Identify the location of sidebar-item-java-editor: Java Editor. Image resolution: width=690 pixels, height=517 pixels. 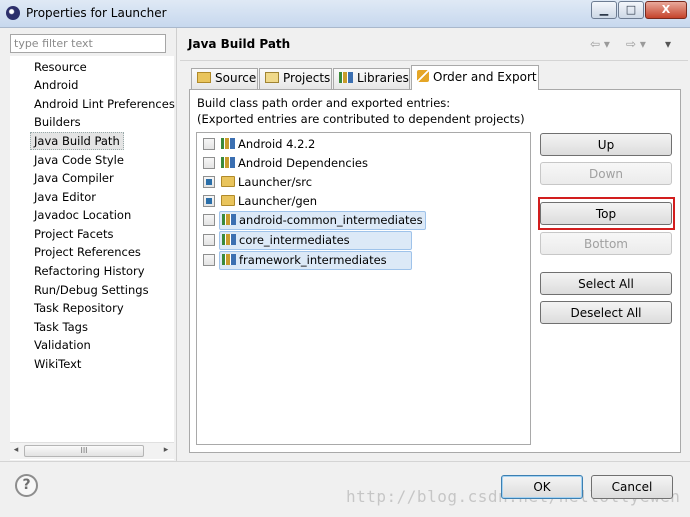
(65, 197).